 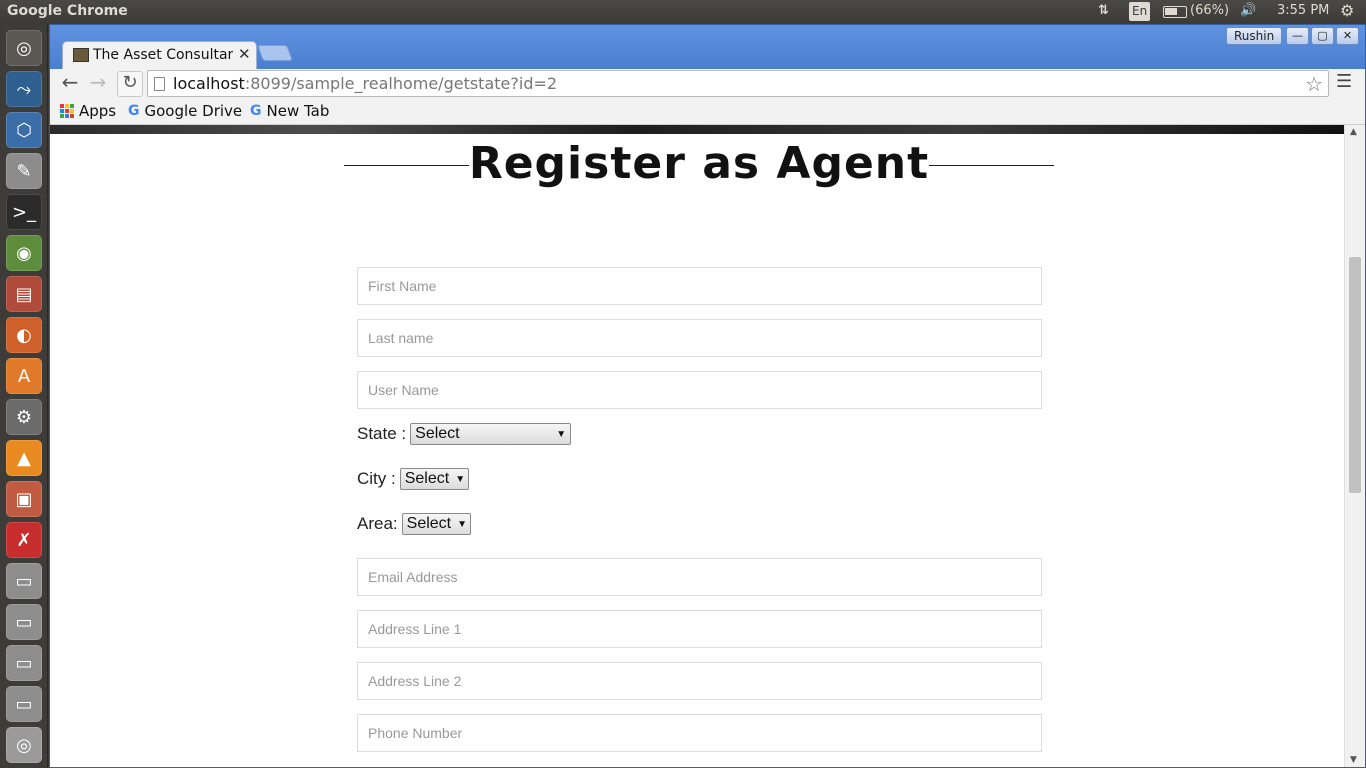 What do you see at coordinates (1248, 10) in the screenshot?
I see `volume-icon: 🔊` at bounding box center [1248, 10].